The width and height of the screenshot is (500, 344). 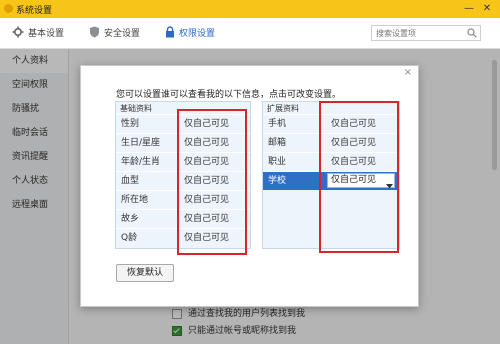 I want to click on shield-icon, so click(x=94, y=33).